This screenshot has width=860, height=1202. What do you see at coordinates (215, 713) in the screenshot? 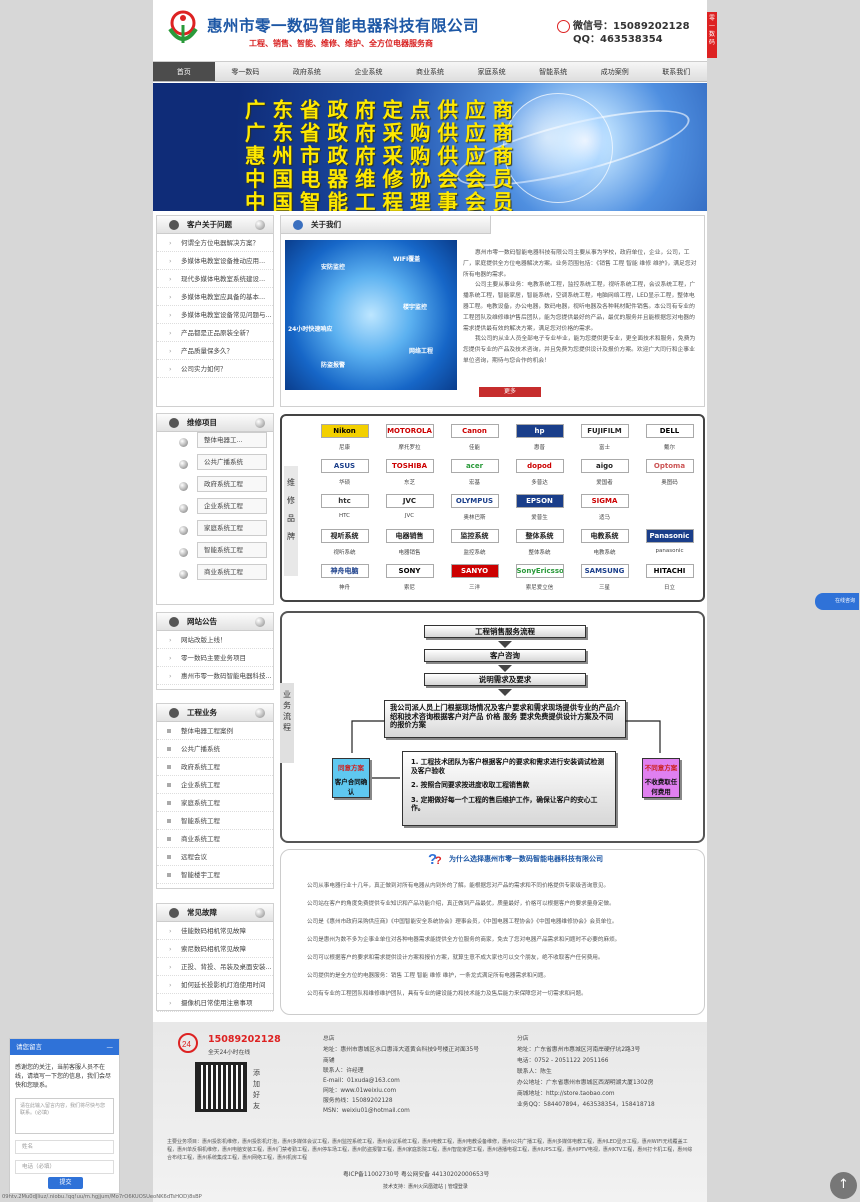
I see `engineering-title-bar: 工程业务` at bounding box center [215, 713].